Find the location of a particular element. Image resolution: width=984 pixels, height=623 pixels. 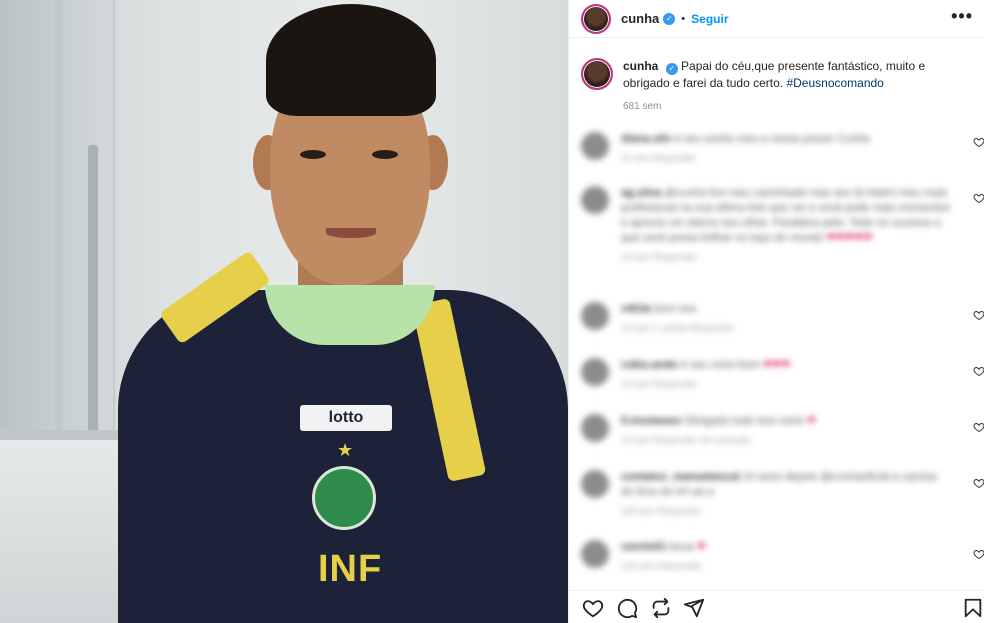

comment-username: ag.silva is located at coordinates (641, 193).